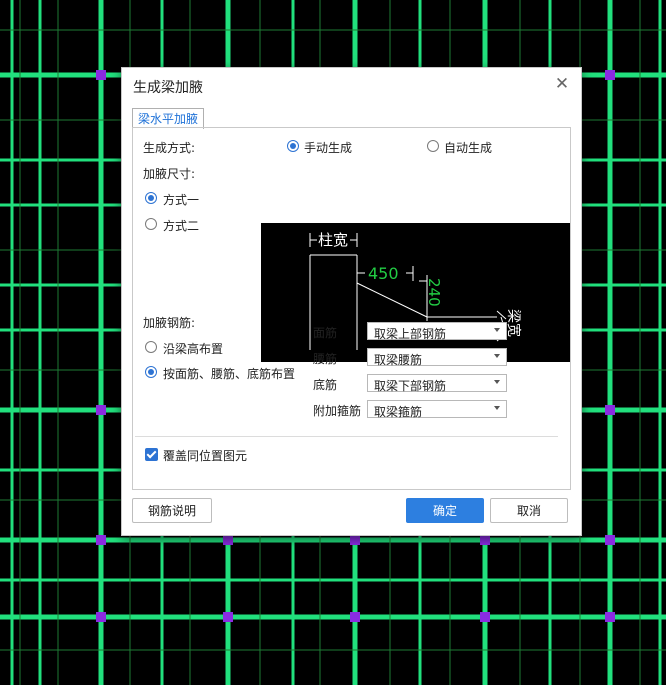  What do you see at coordinates (333, 240) in the screenshot?
I see `diagram-col-width: 柱宽` at bounding box center [333, 240].